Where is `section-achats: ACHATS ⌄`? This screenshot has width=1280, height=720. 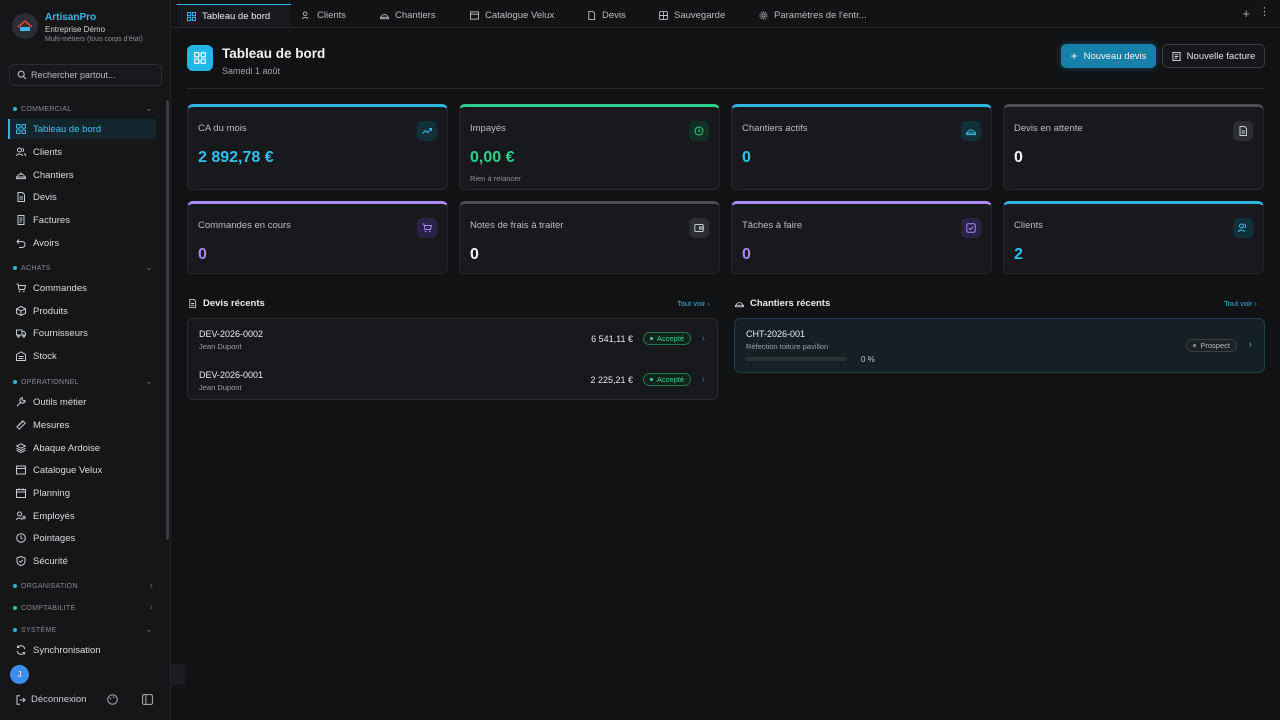
section-achats: ACHATS ⌄ is located at coordinates (83, 268).